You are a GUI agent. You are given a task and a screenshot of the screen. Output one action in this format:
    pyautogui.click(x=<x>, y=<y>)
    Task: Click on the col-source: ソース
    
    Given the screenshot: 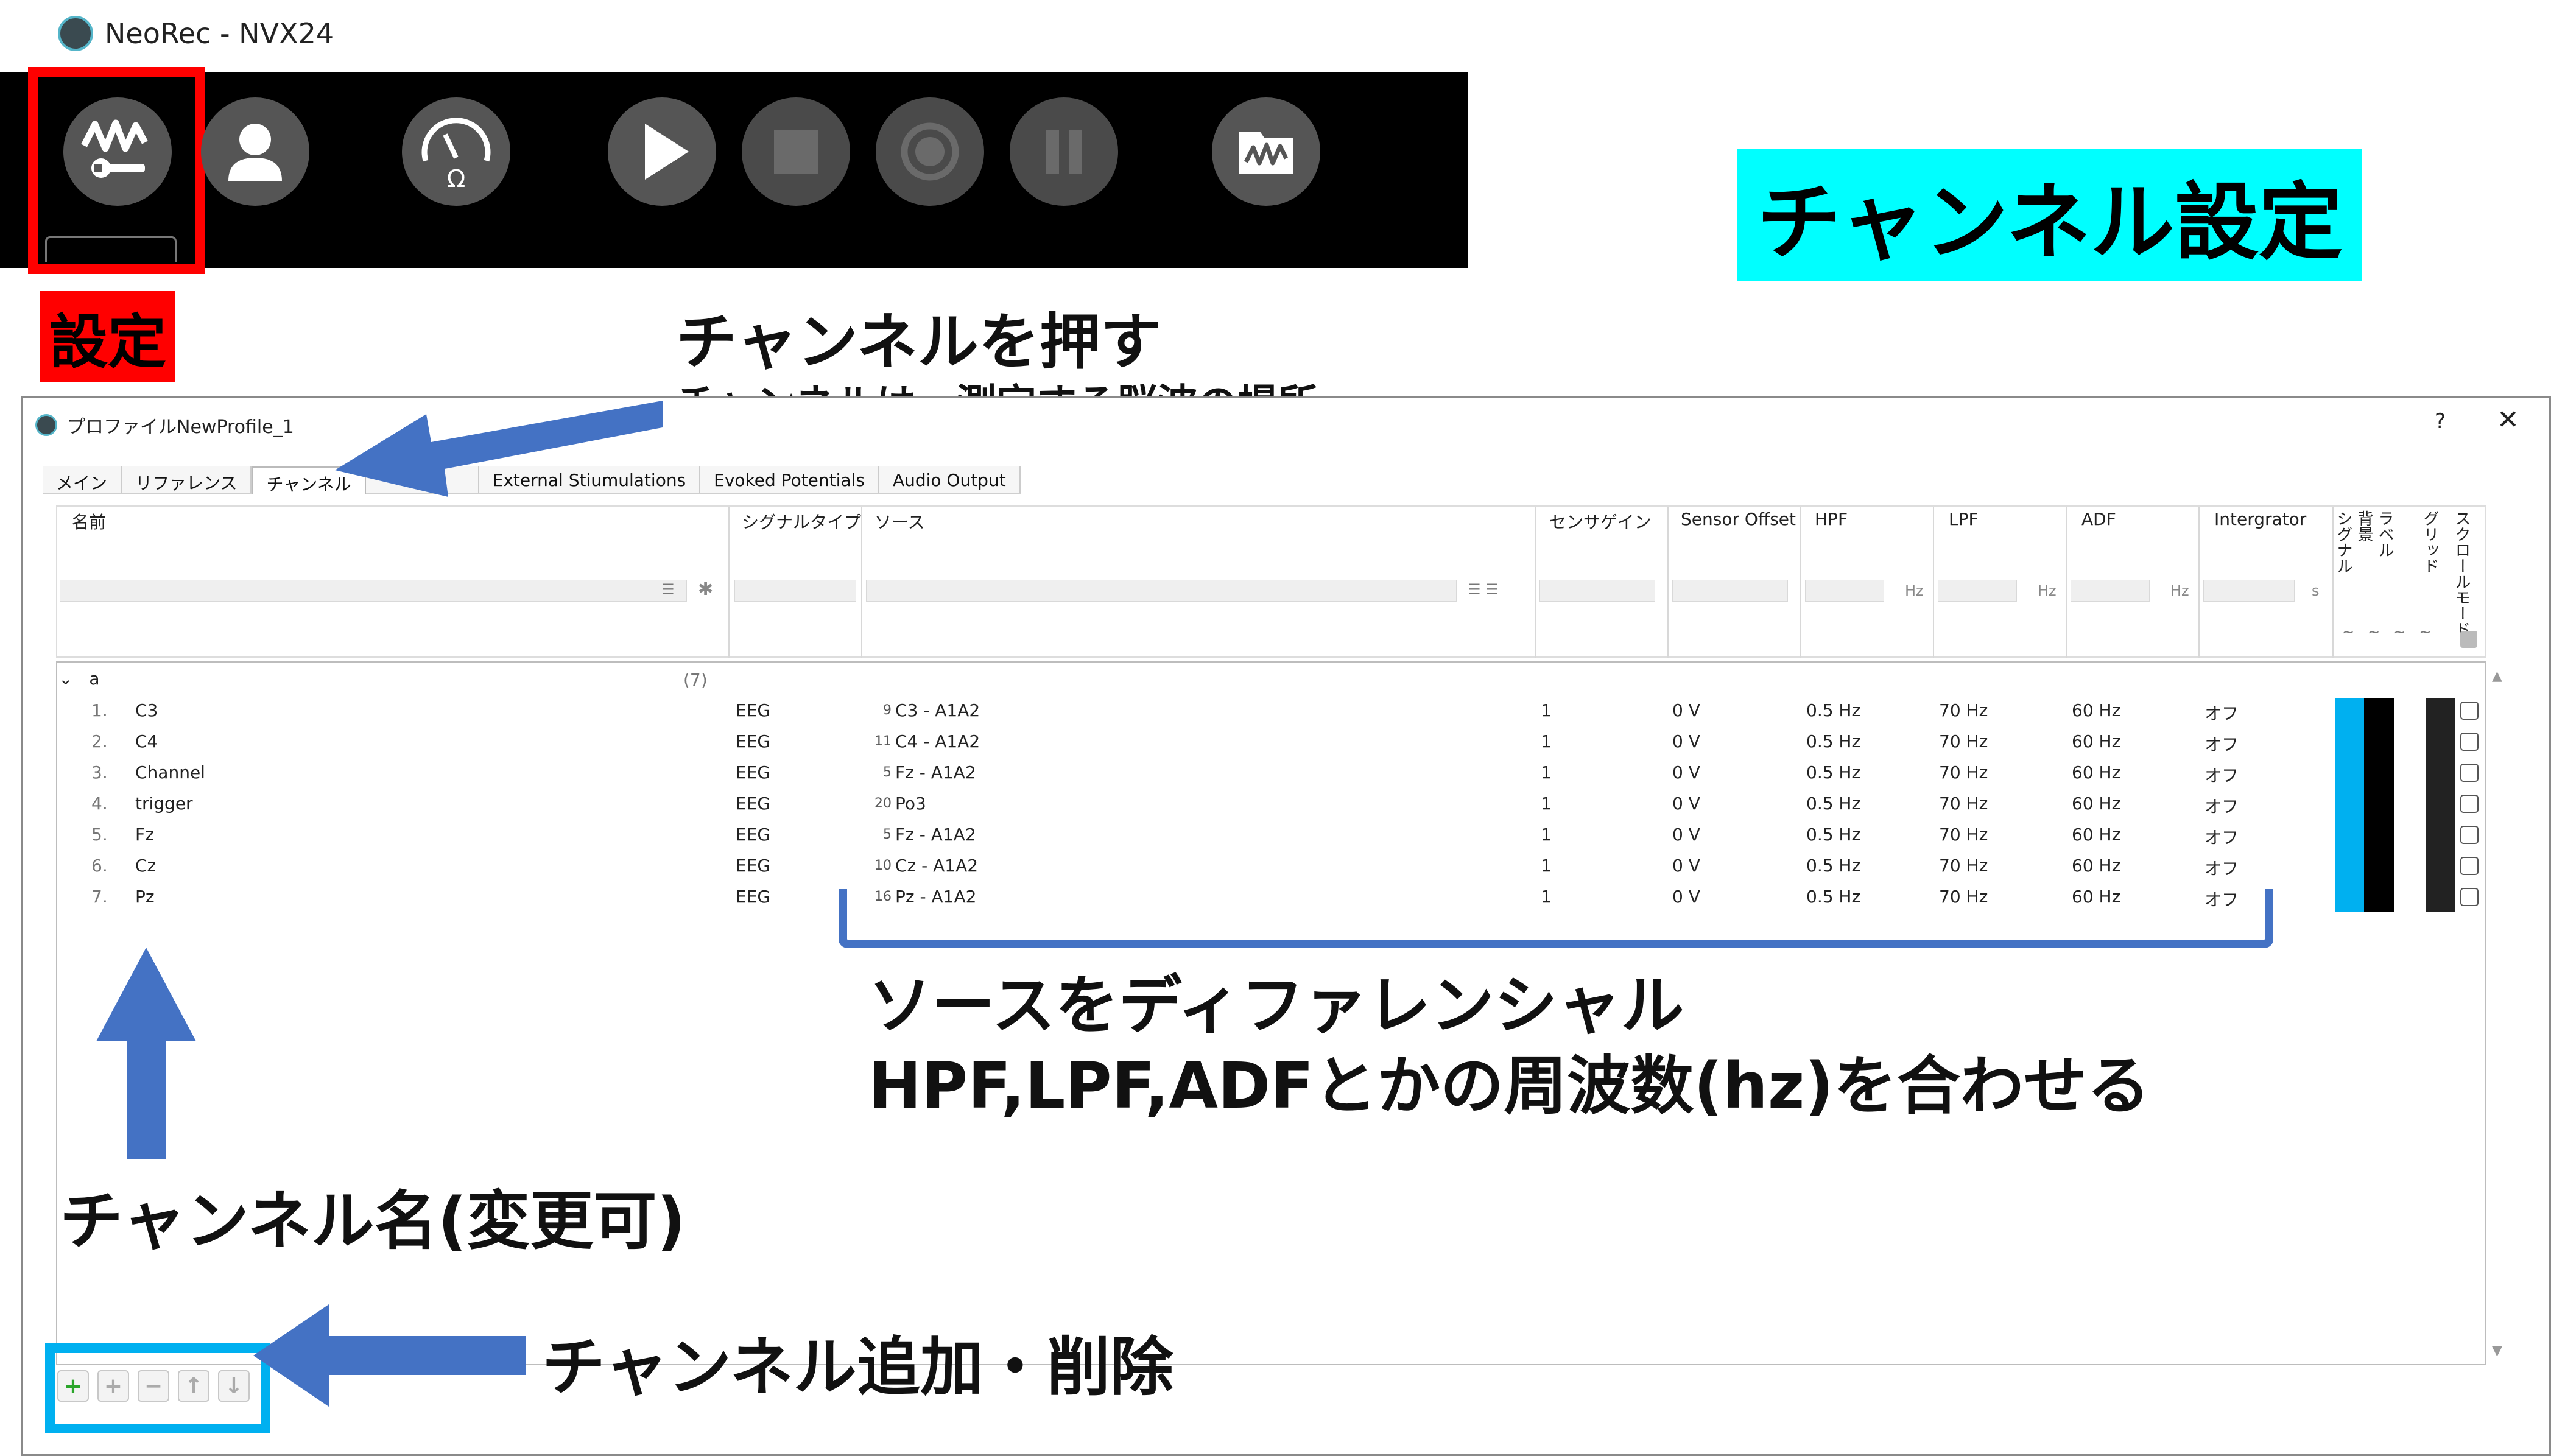 What is the action you would take?
    pyautogui.click(x=900, y=521)
    